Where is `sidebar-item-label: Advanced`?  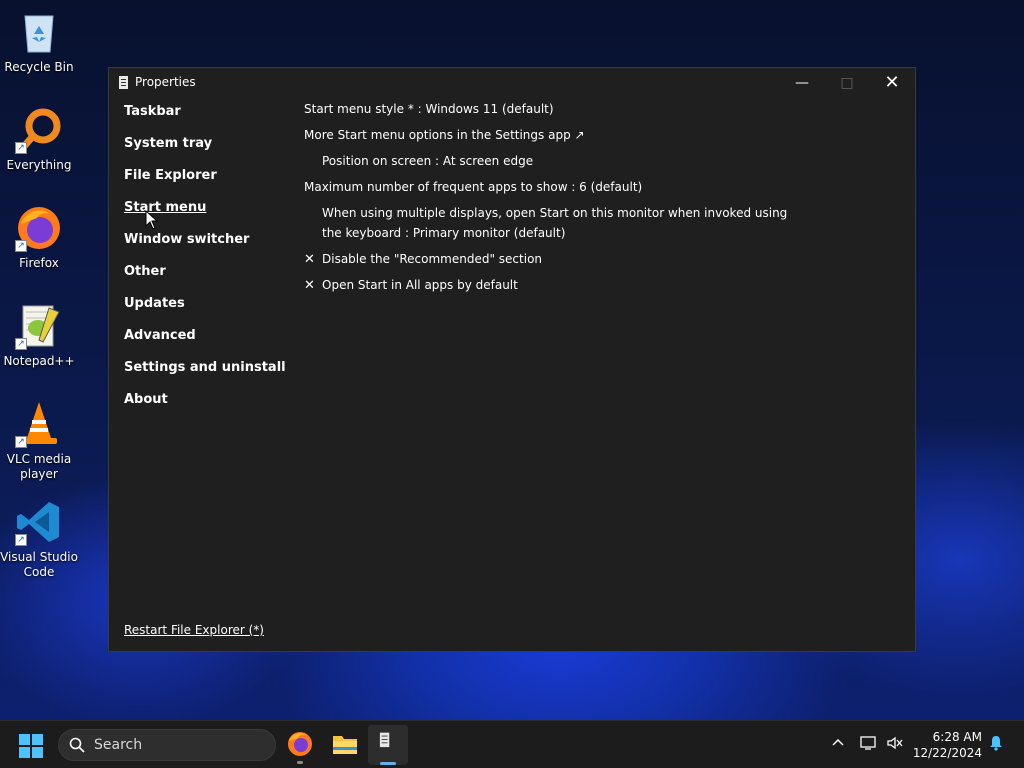
sidebar-item-label: Advanced is located at coordinates (160, 335).